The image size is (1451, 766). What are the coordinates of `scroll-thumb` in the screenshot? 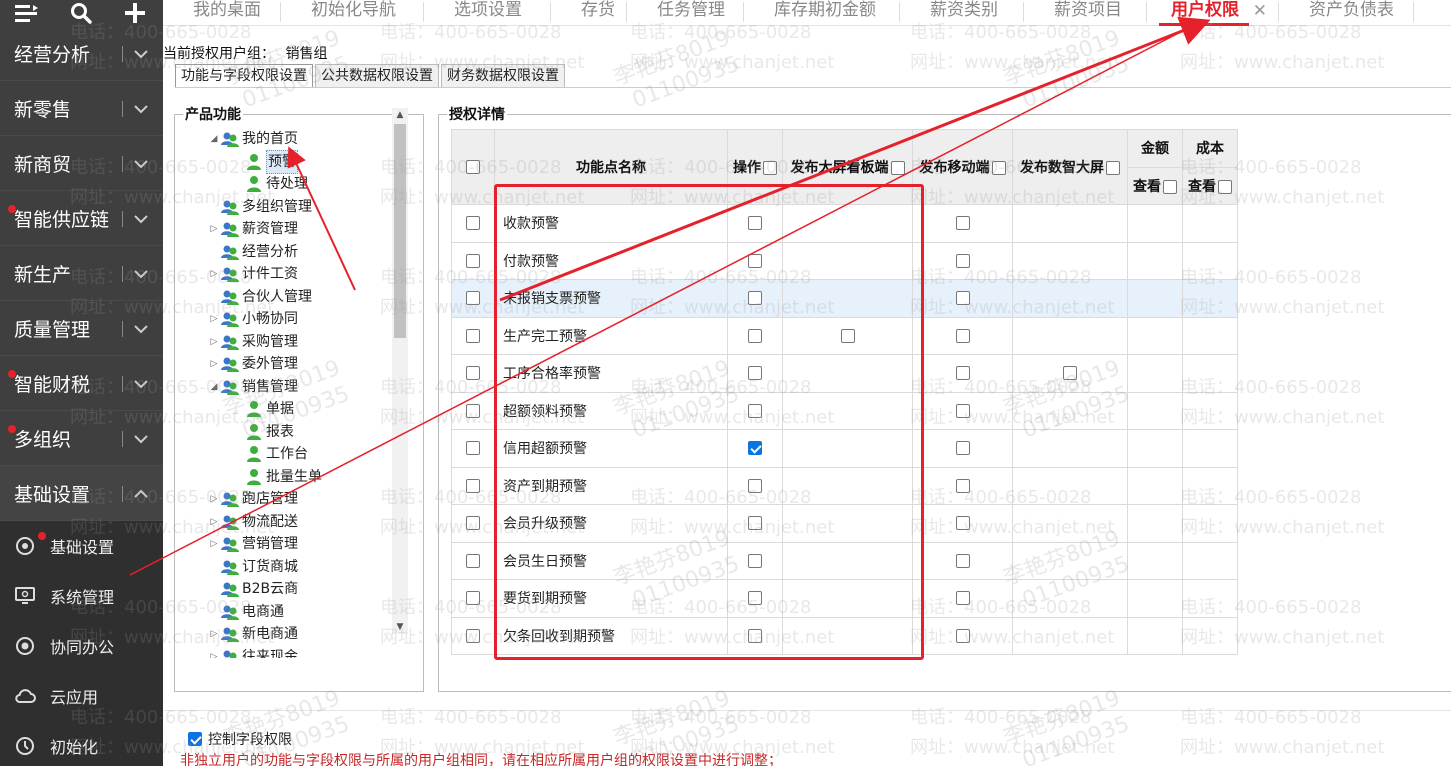 It's located at (400, 231).